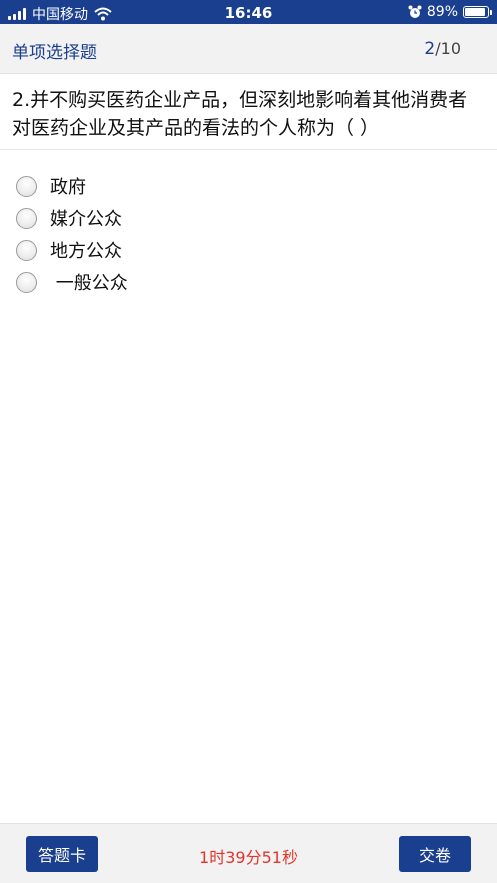  I want to click on option-label: 一般公众, so click(89, 283).